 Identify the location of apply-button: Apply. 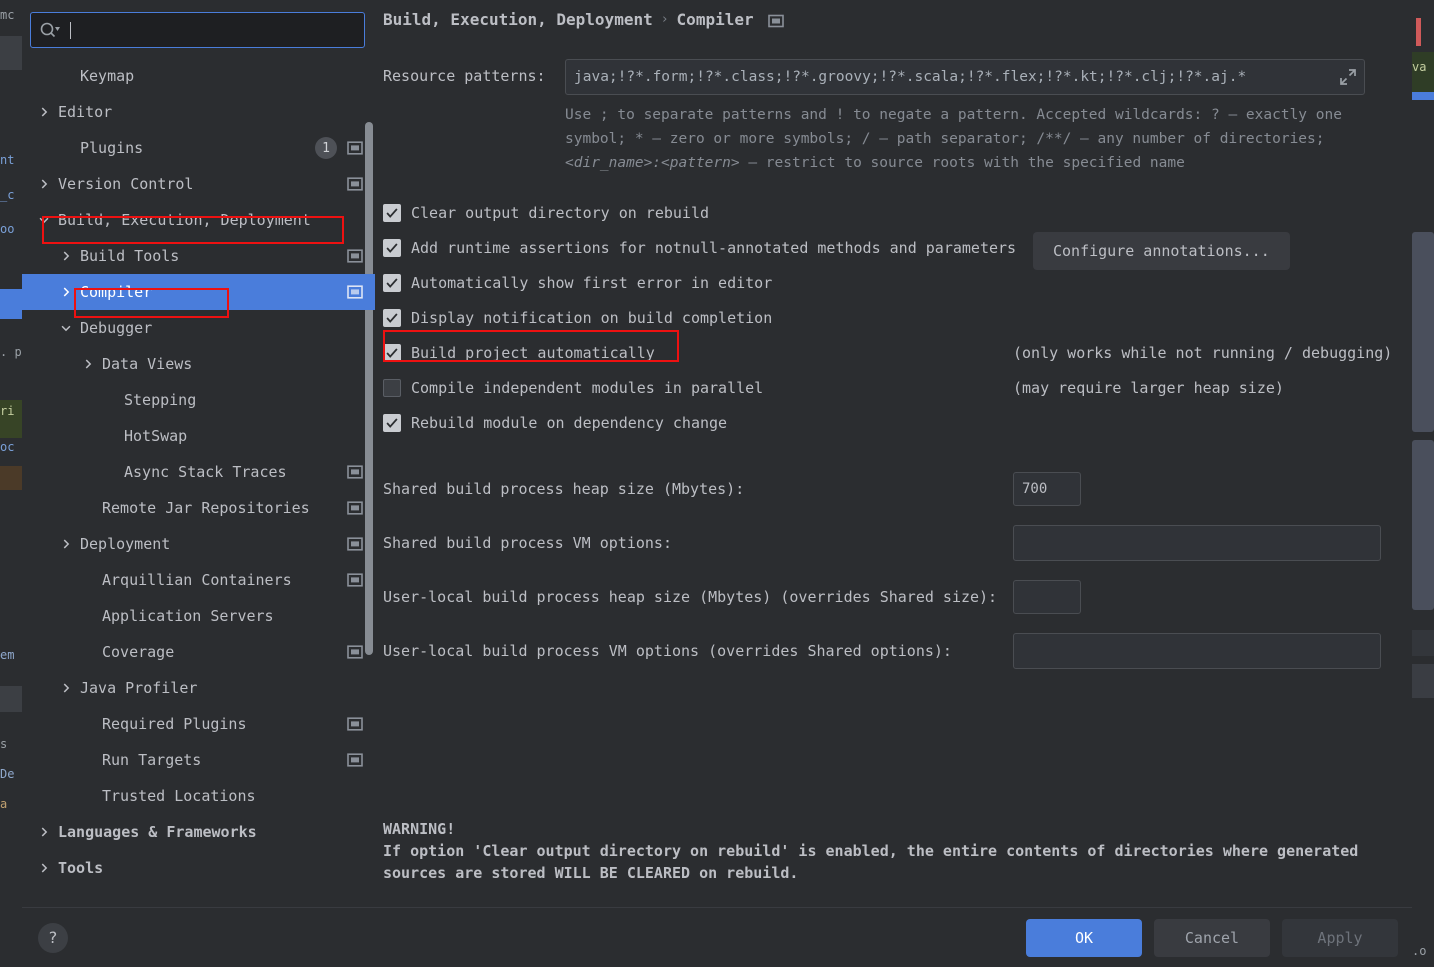
(1340, 937).